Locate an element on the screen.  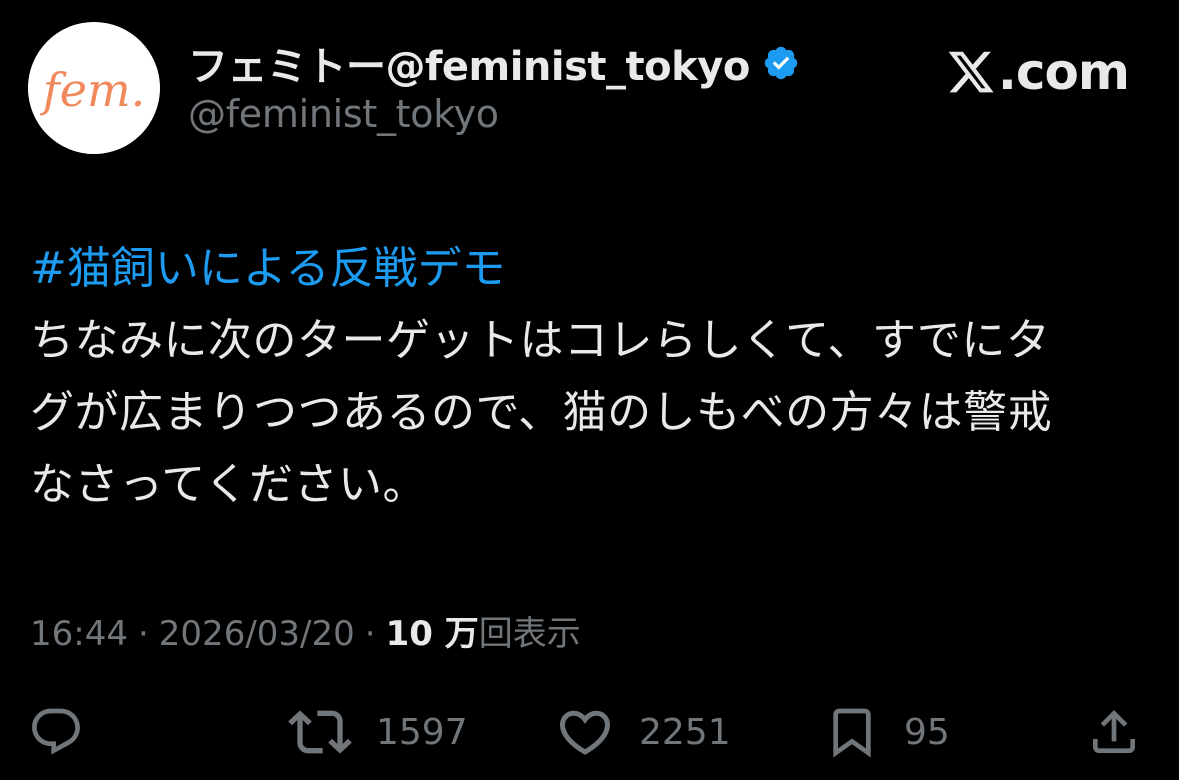
reply-button is located at coordinates (56, 732).